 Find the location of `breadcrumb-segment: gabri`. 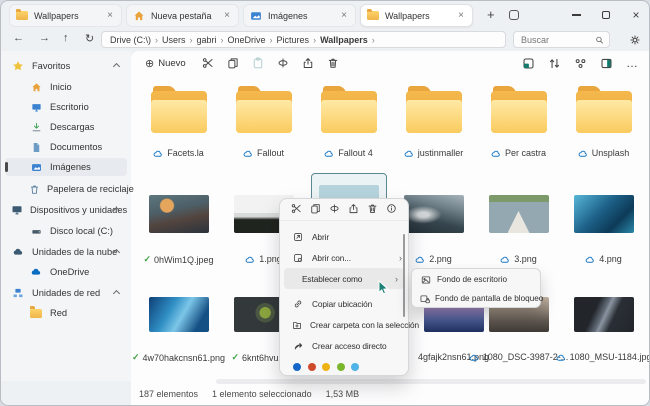

breadcrumb-segment: gabri is located at coordinates (207, 40).